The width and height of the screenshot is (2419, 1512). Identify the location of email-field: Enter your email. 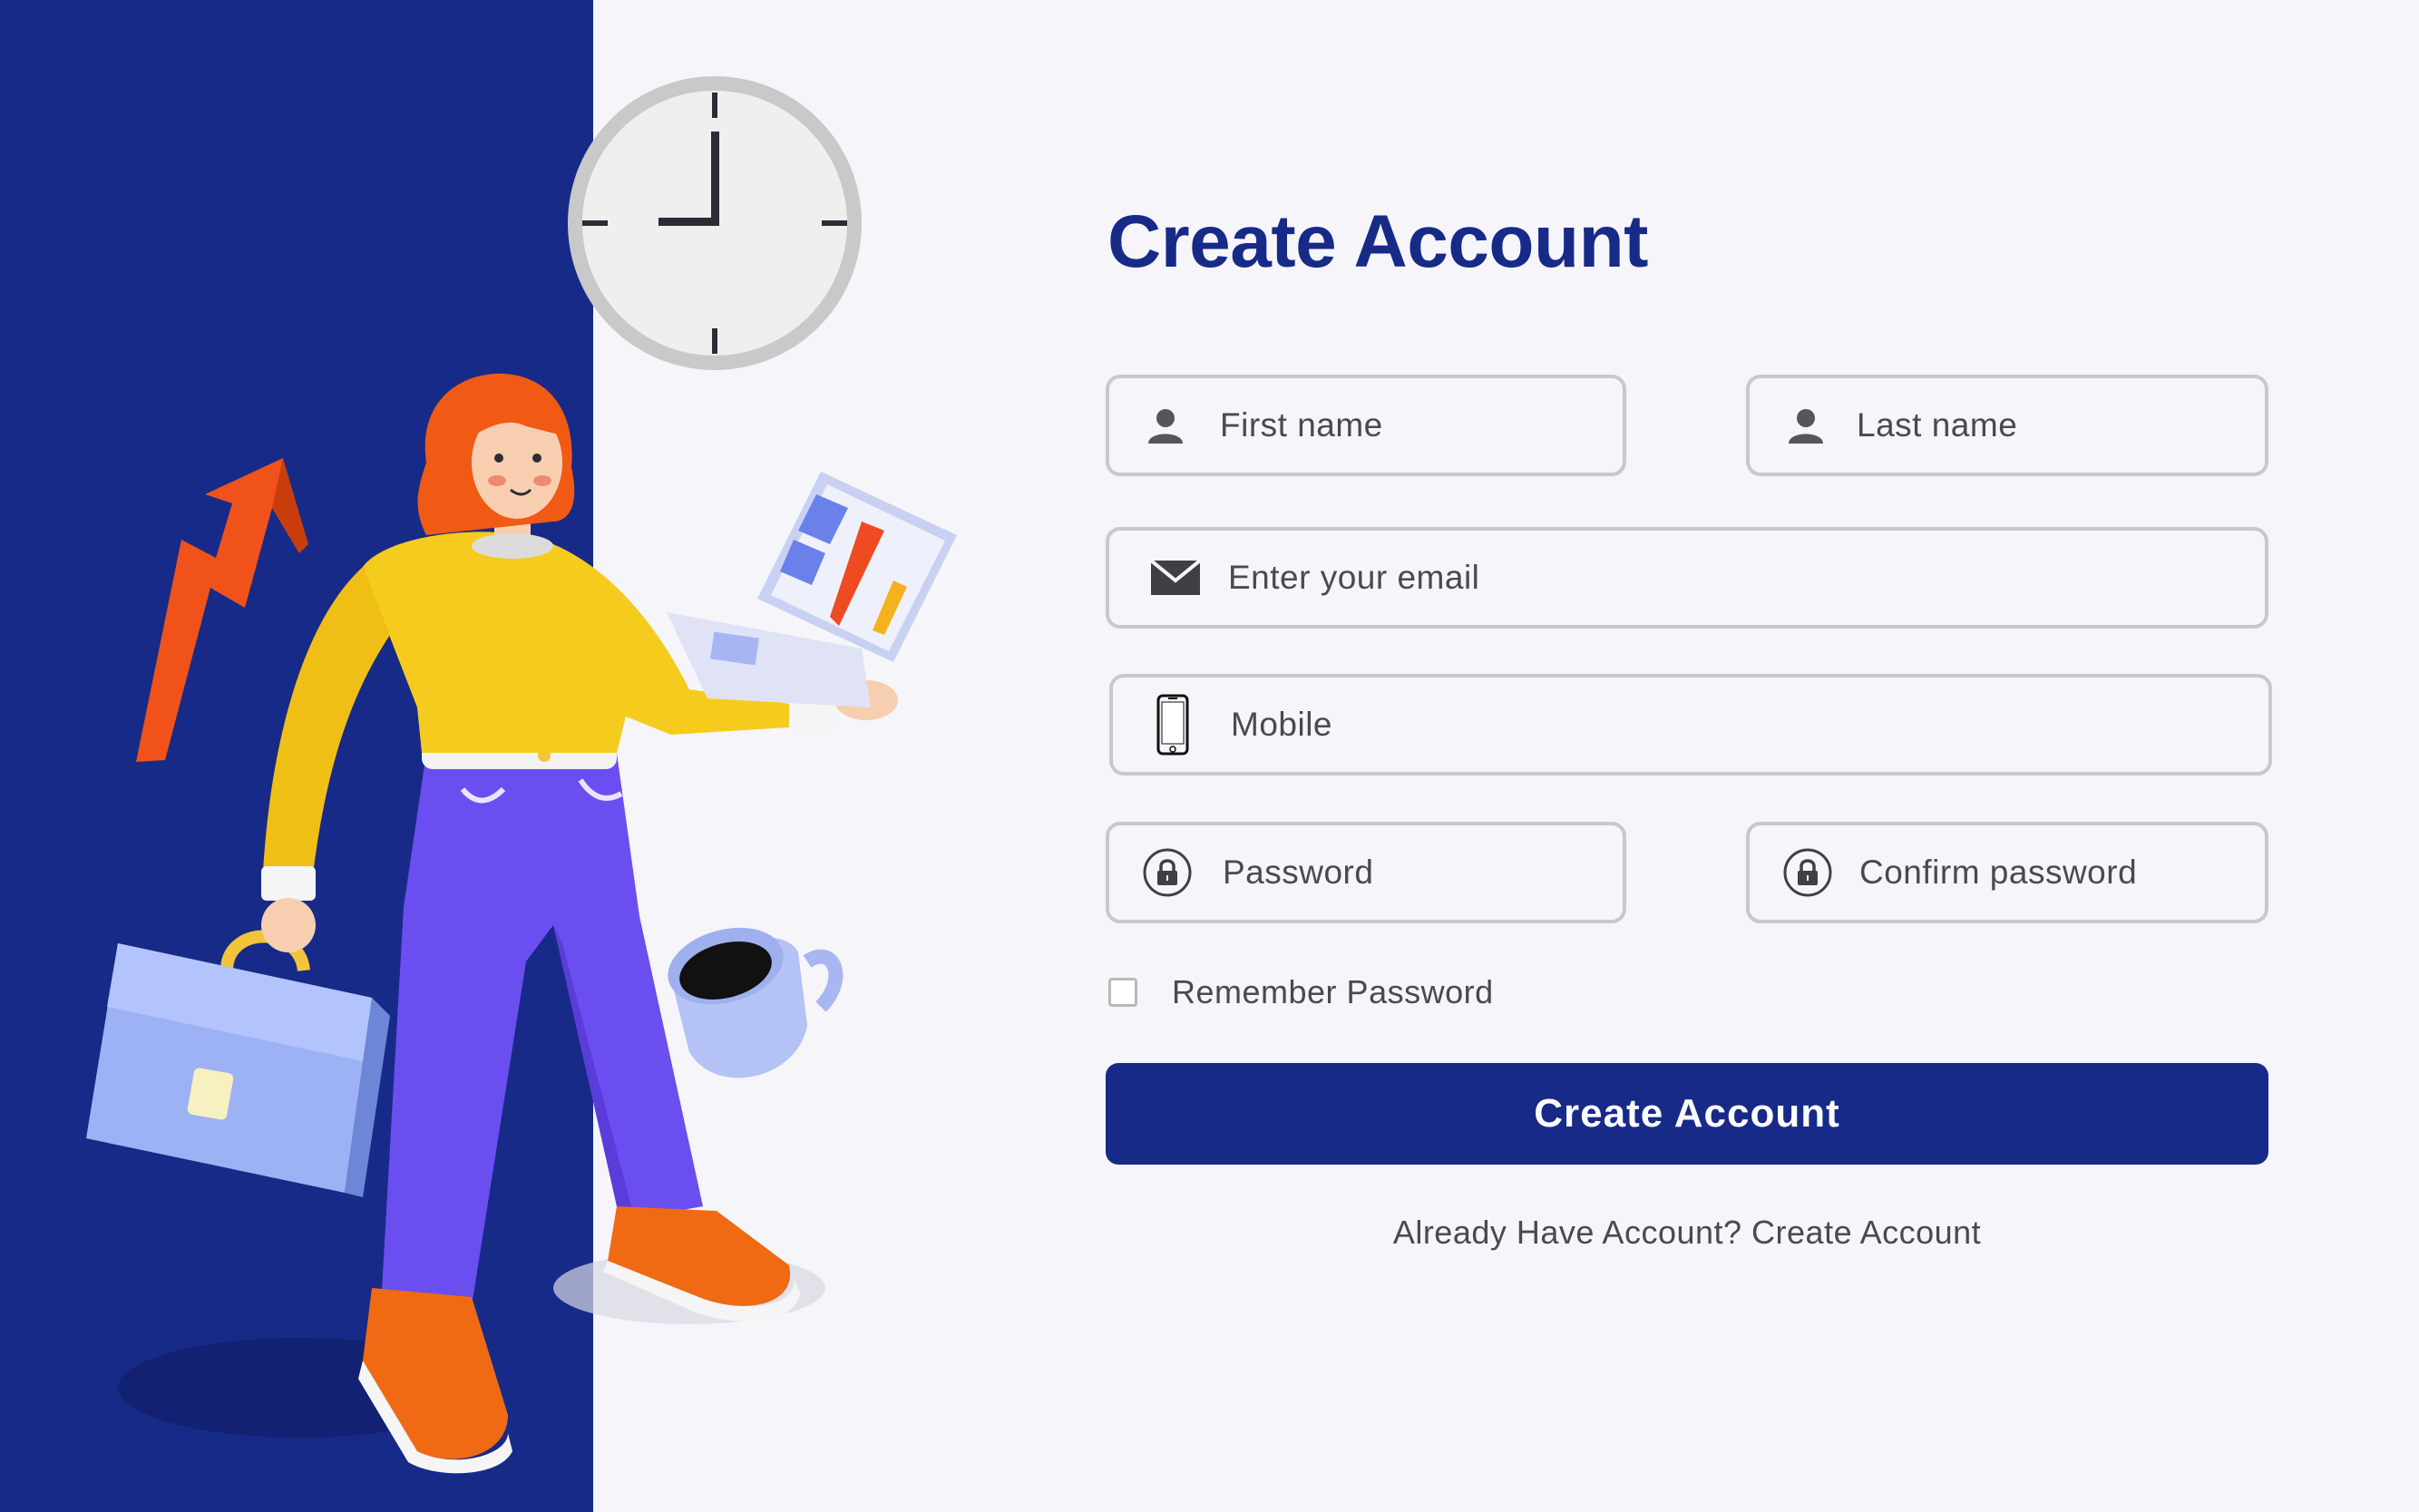
(1687, 578).